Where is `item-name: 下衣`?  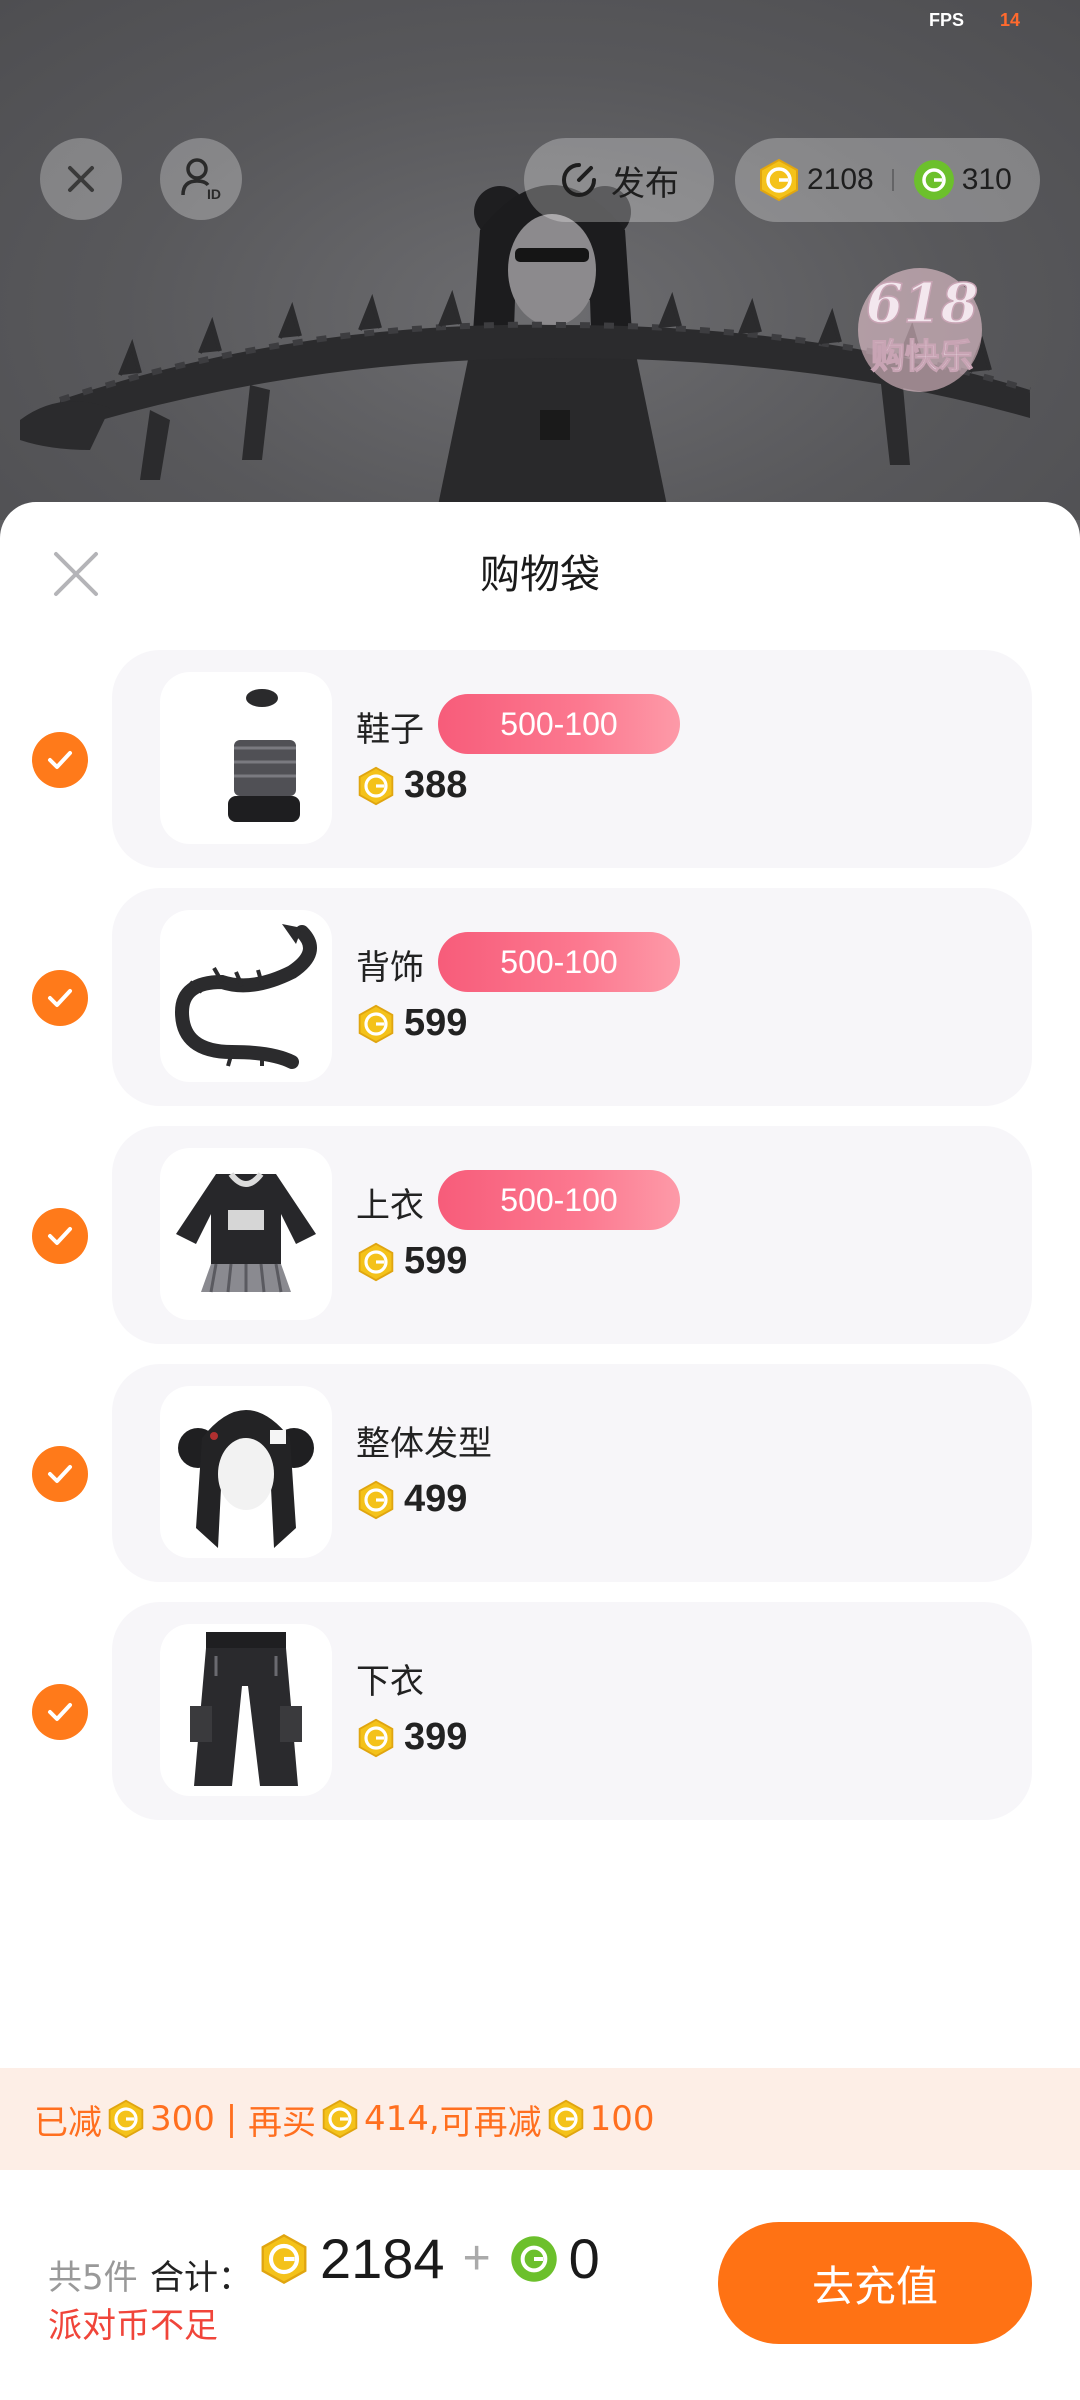 item-name: 下衣 is located at coordinates (390, 1682).